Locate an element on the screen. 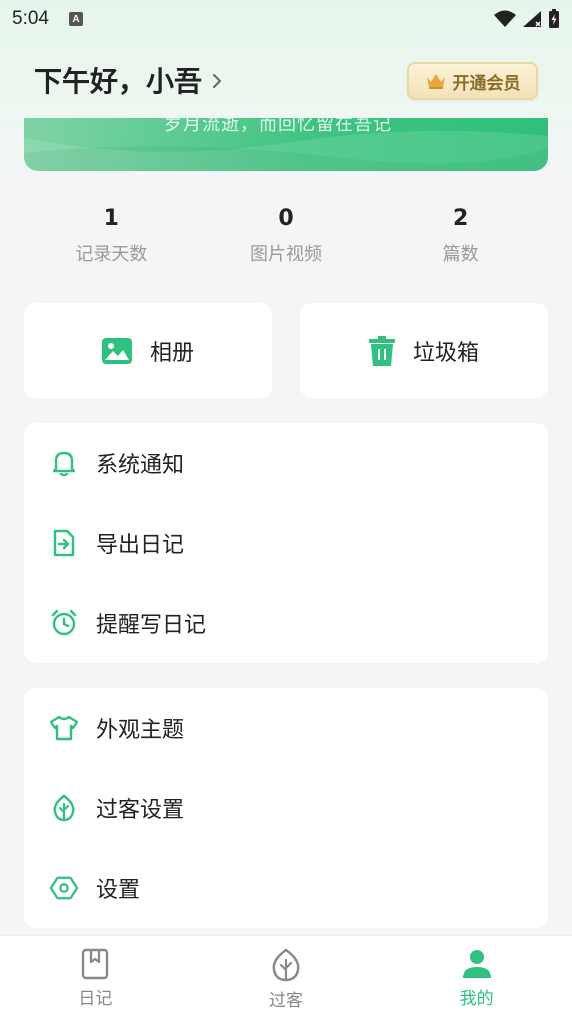  status-time: 5:04 is located at coordinates (30, 18).